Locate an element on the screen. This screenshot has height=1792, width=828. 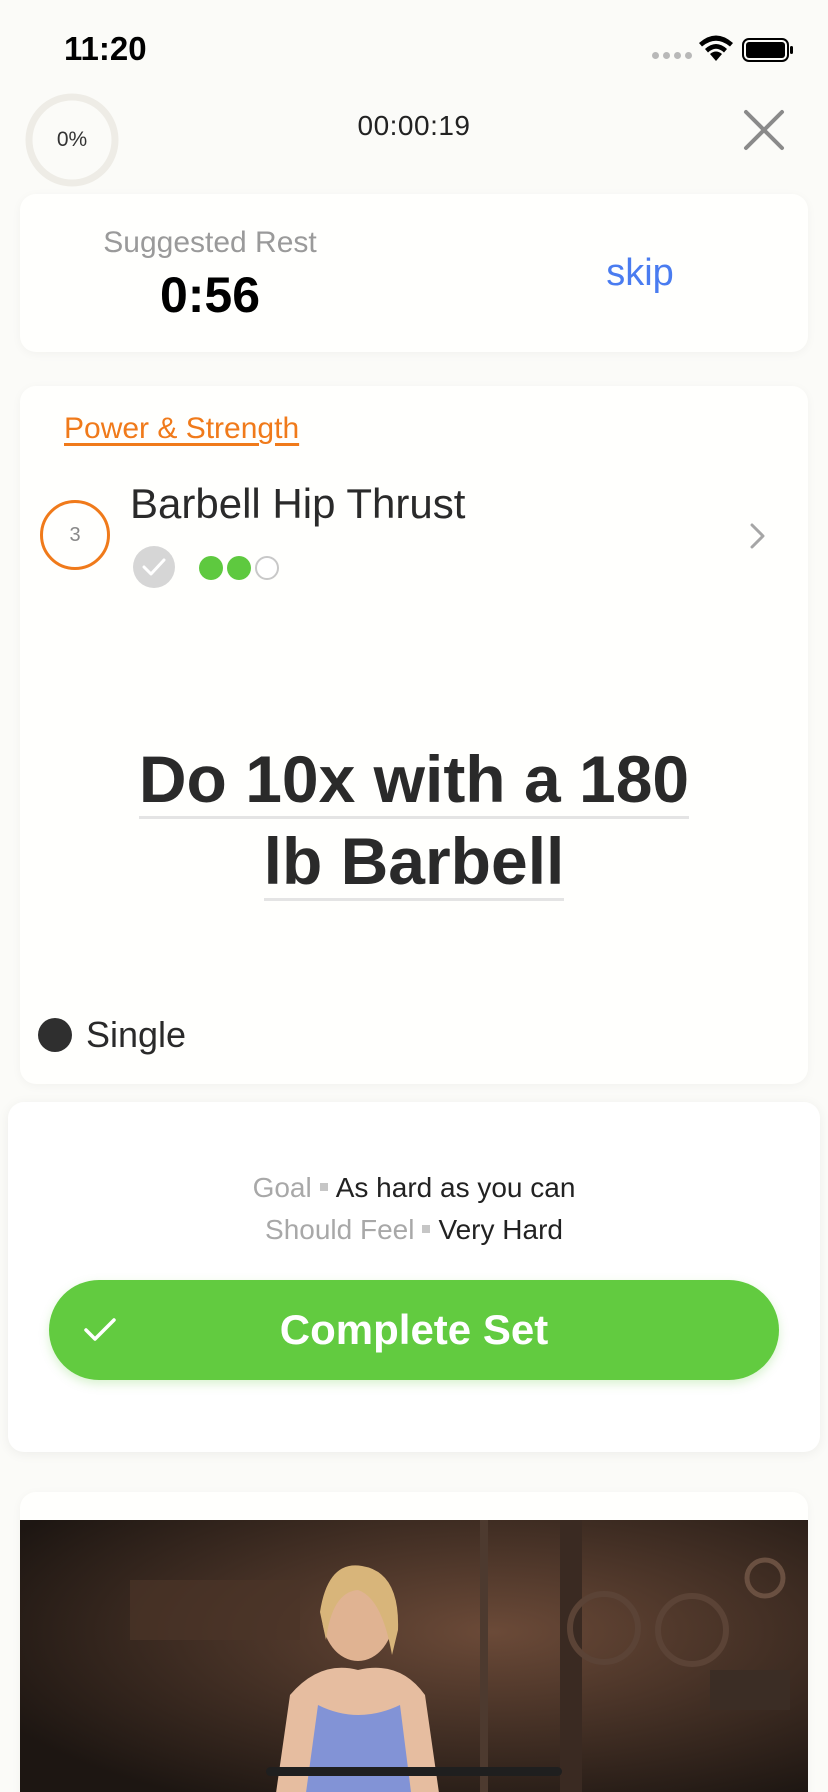
set-progress-dots is located at coordinates (239, 568).